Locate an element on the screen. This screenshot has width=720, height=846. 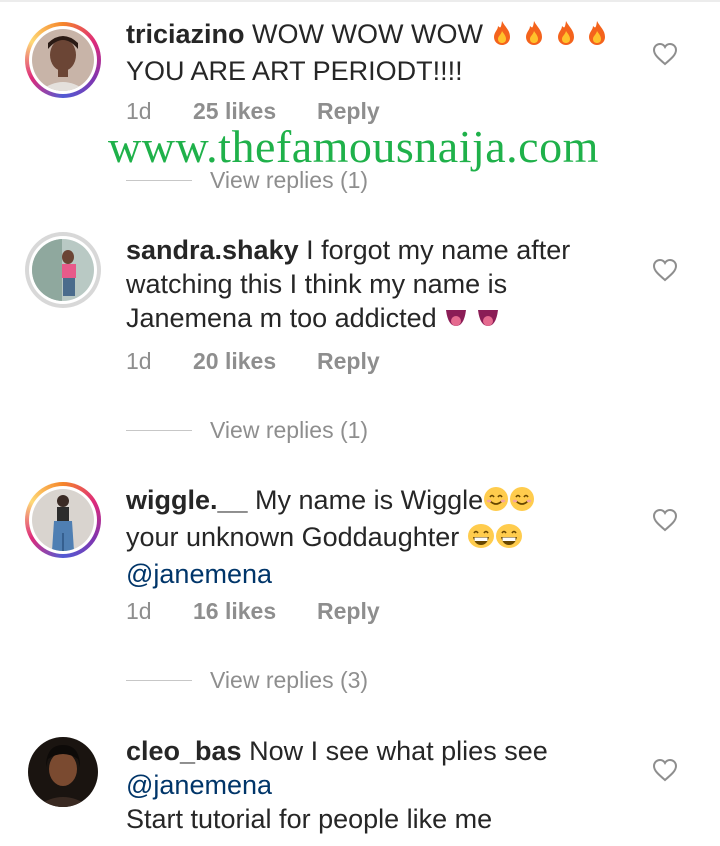
top-divider is located at coordinates (360, 1).